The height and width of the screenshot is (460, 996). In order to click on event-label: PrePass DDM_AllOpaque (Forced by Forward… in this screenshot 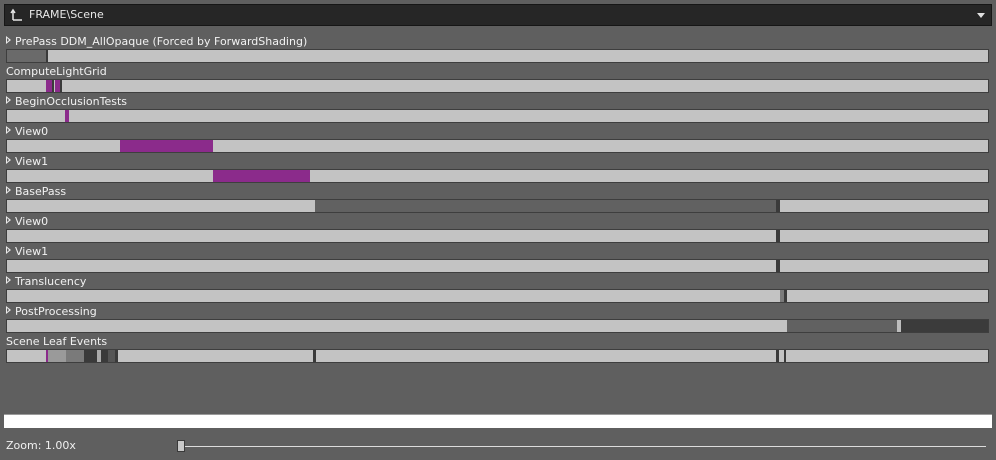, I will do `click(156, 42)`.